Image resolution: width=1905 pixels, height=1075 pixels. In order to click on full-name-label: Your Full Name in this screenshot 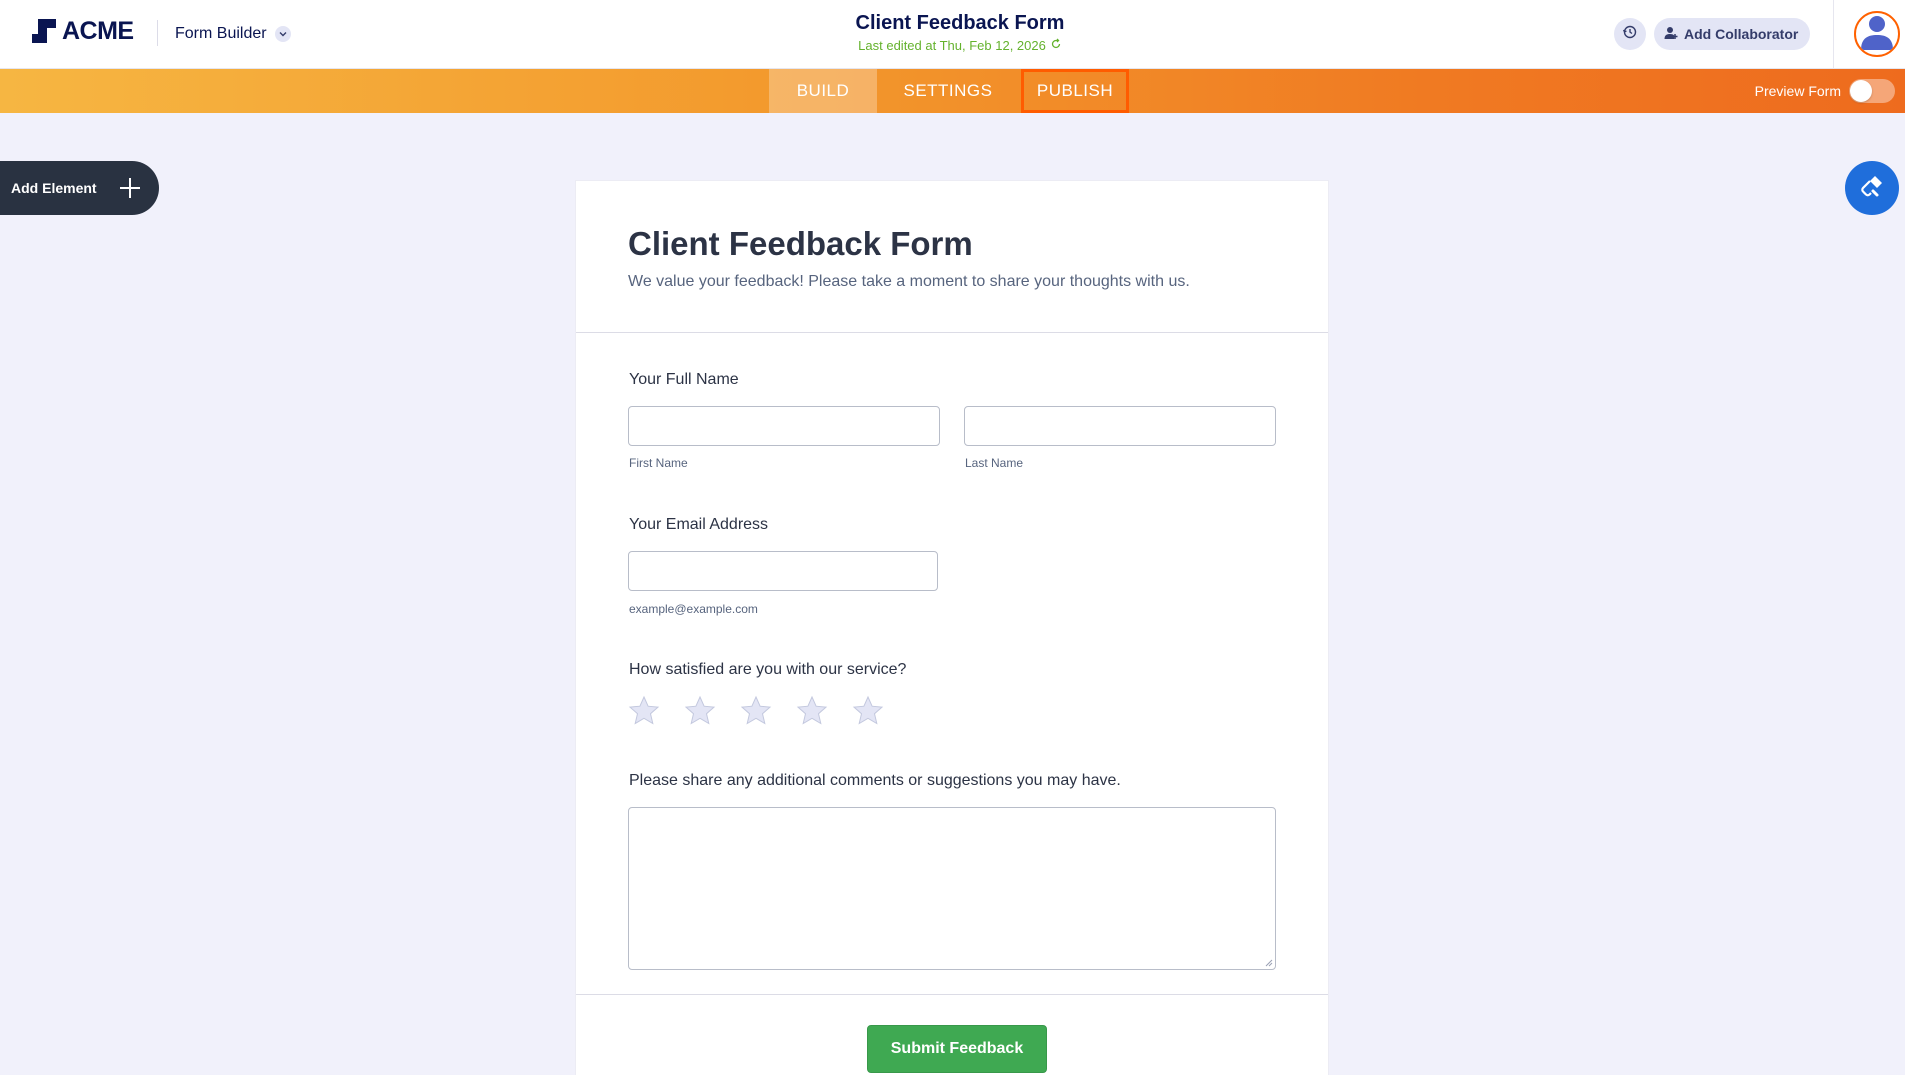, I will do `click(684, 379)`.